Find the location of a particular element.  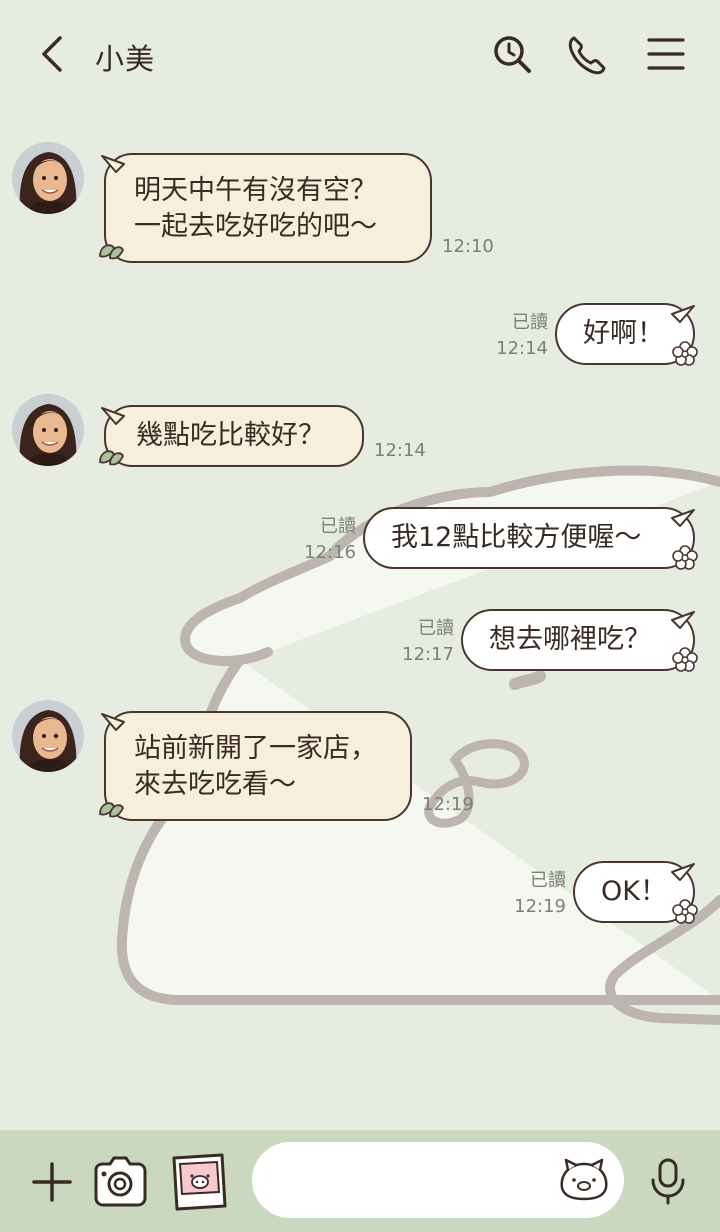

hamburger-menu-icon is located at coordinates (666, 54).